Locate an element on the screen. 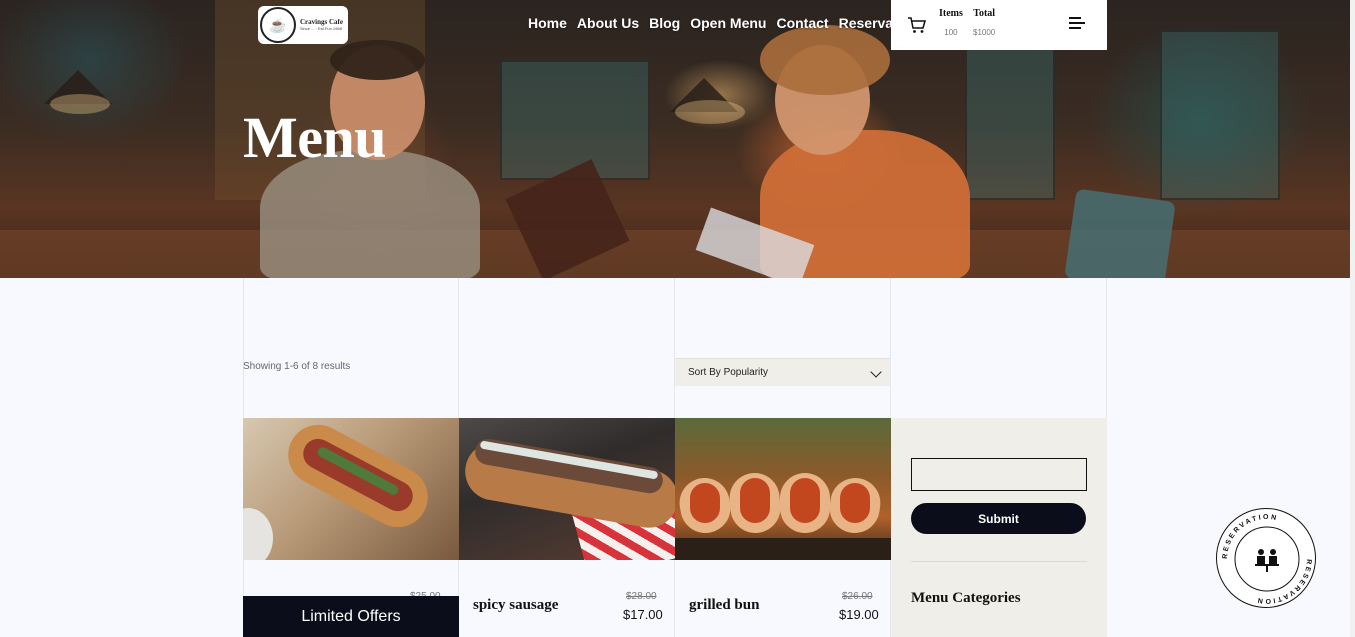 The height and width of the screenshot is (637, 1355). site-logo: ☕ Cravings Cafe Since ... · Est.Fun 1968 is located at coordinates (303, 25).